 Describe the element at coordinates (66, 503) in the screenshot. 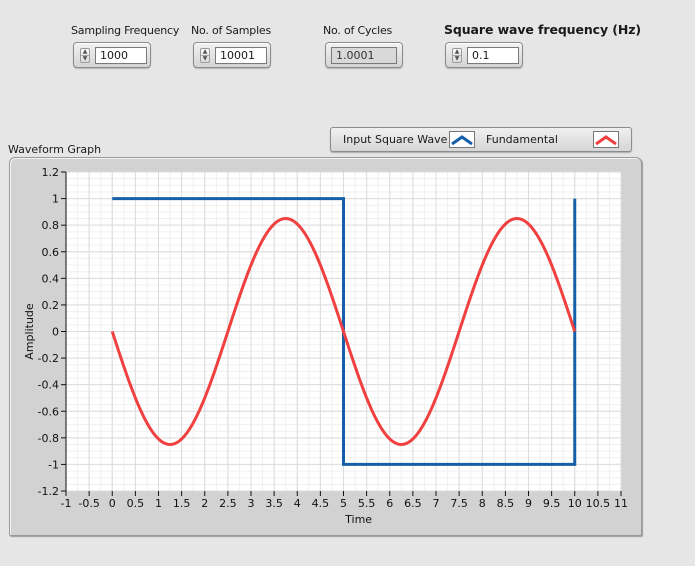

I see `x-tick-label: -1` at that location.